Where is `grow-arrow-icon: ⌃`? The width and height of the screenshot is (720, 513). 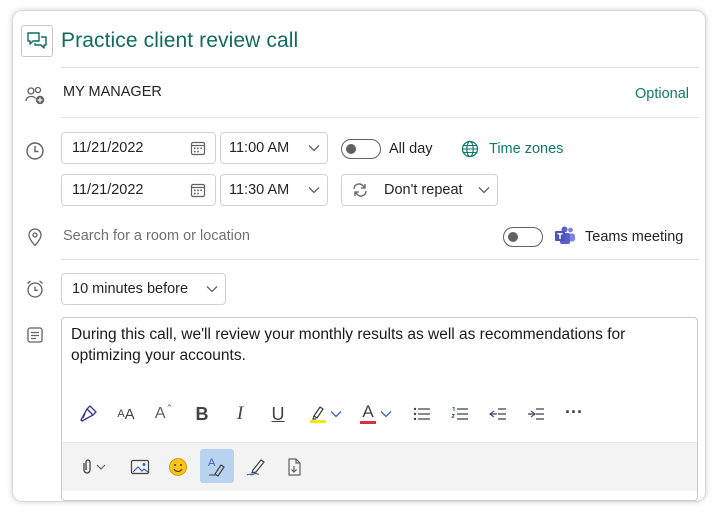
grow-arrow-icon: ⌃ is located at coordinates (169, 407).